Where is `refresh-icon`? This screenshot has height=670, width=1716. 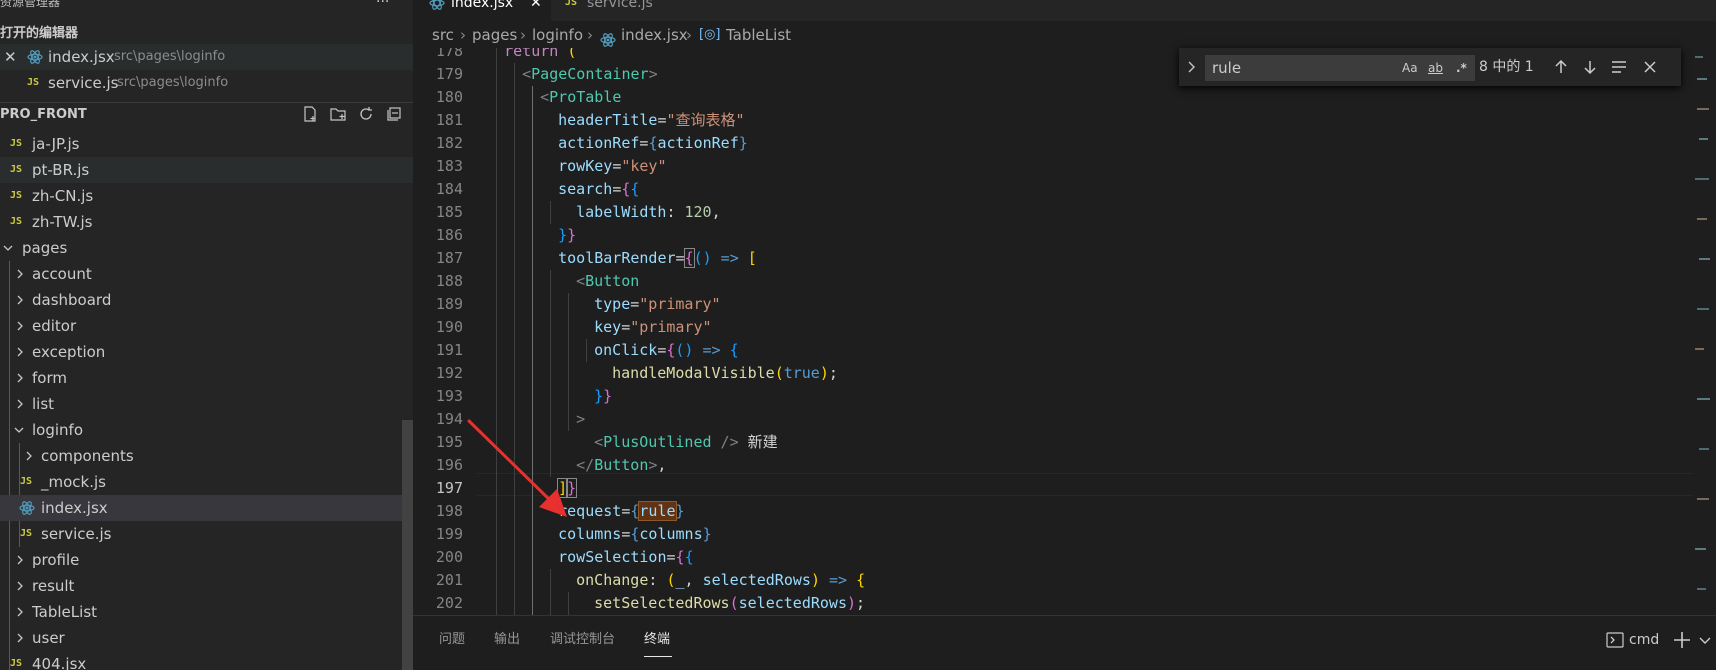
refresh-icon is located at coordinates (366, 114).